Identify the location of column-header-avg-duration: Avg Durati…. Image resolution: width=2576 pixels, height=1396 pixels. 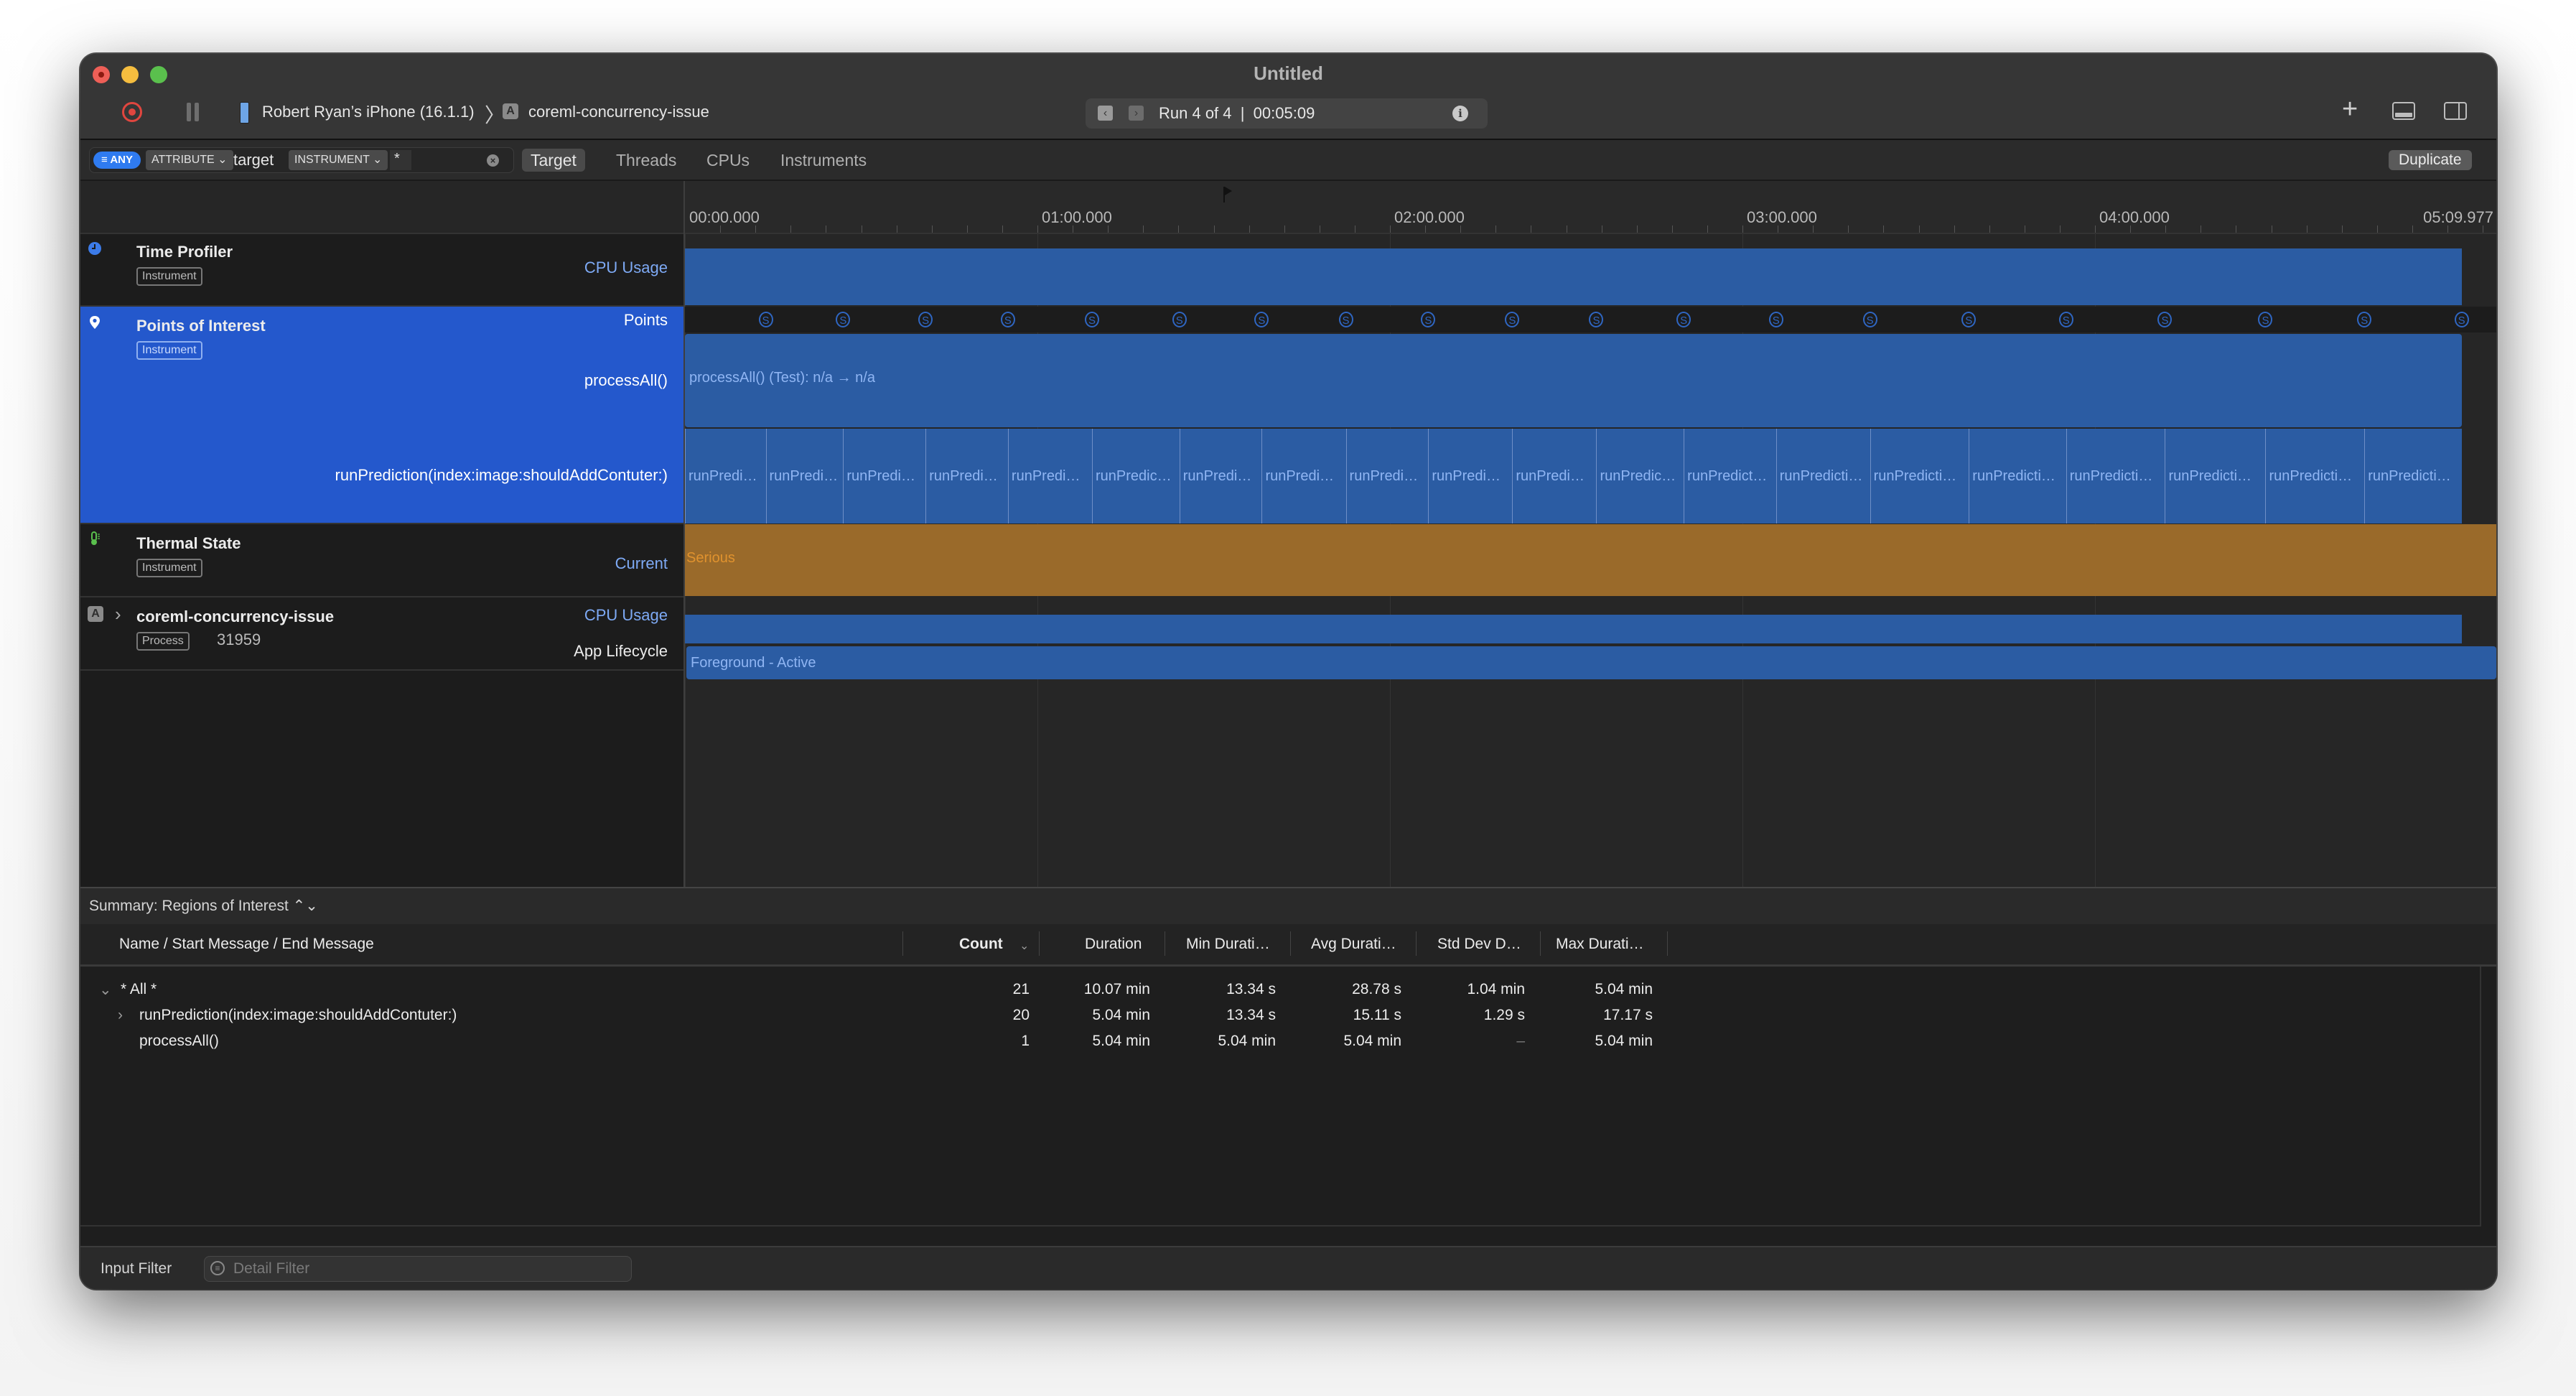
(1353, 944).